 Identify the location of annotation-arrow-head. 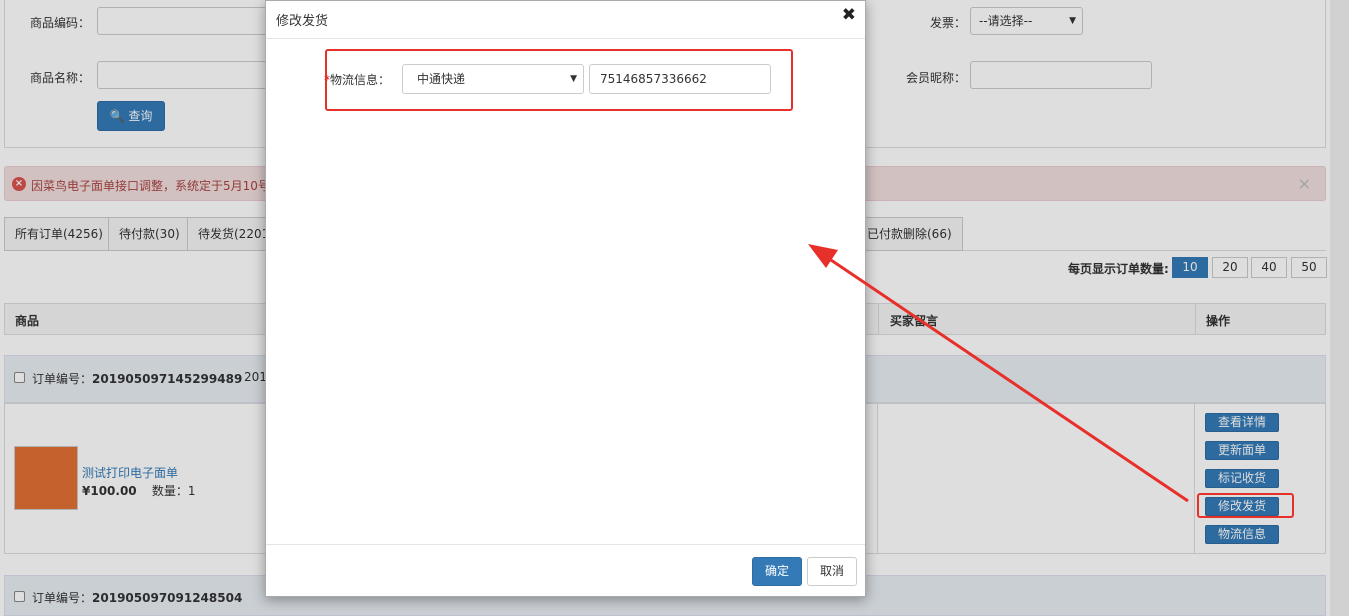
(823, 256).